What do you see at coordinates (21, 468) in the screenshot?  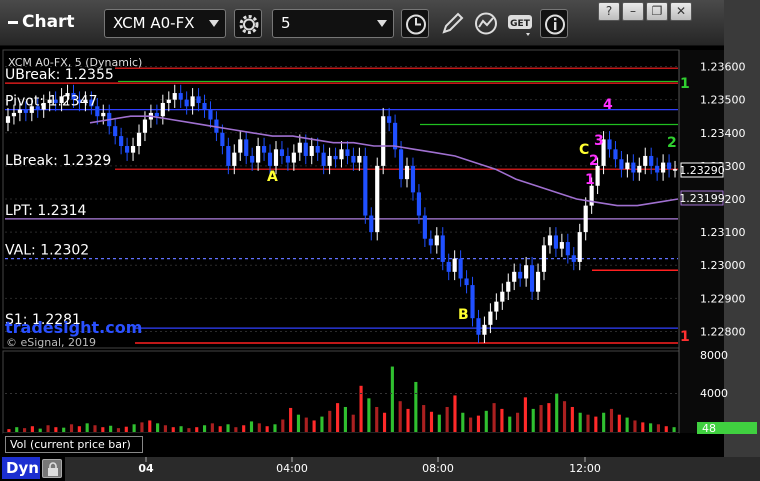 I see `dyn-button: Dyn` at bounding box center [21, 468].